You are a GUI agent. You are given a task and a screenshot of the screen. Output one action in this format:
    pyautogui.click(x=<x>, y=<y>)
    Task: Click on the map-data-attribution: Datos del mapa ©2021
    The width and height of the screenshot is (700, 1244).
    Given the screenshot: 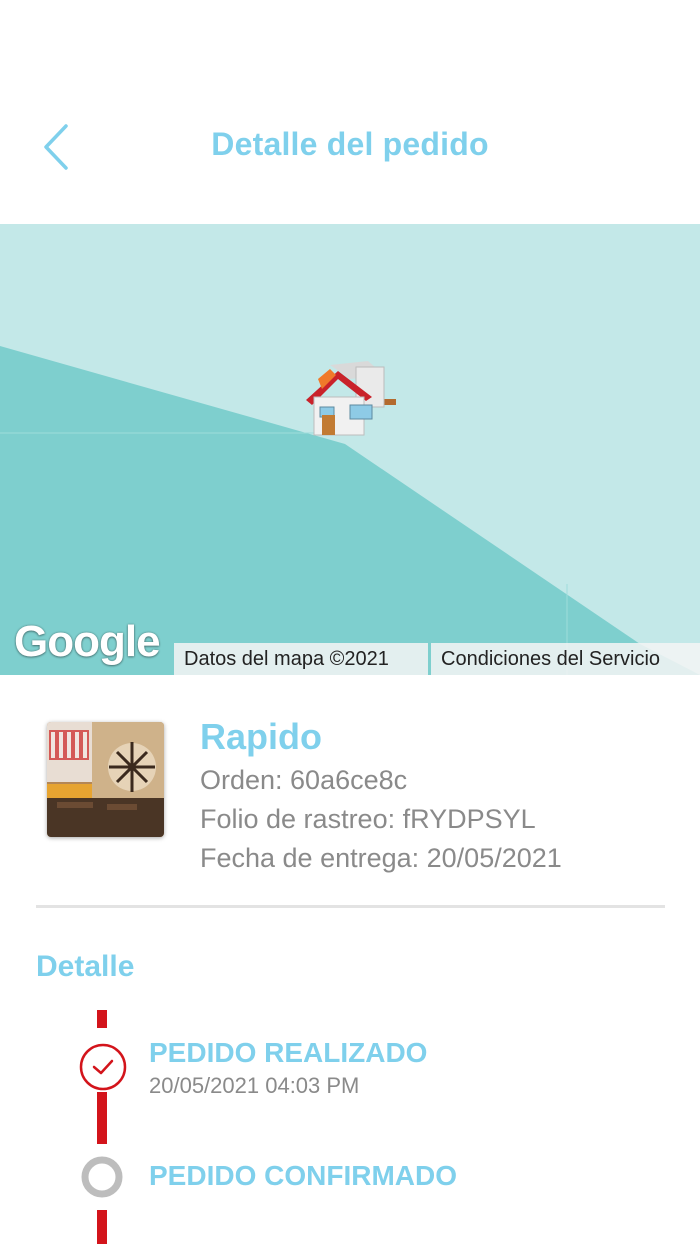 What is the action you would take?
    pyautogui.click(x=301, y=659)
    